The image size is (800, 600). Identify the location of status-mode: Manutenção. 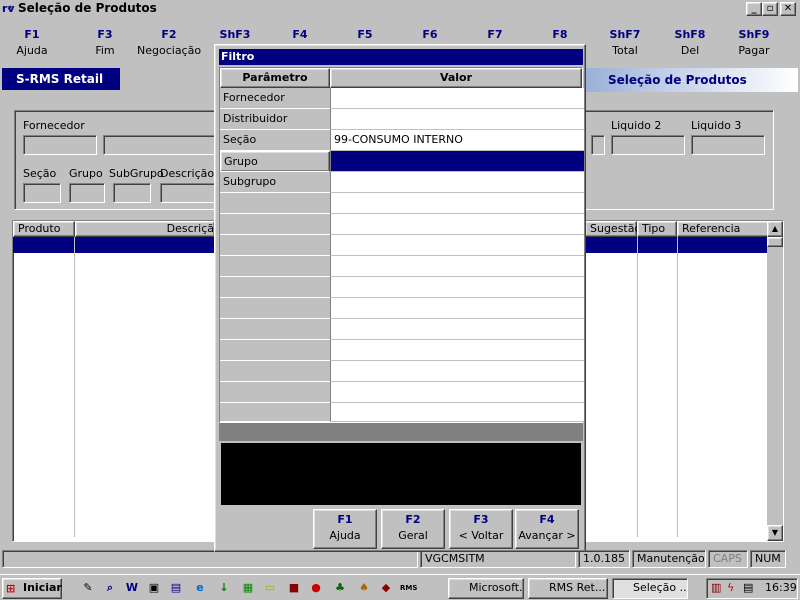
(669, 559).